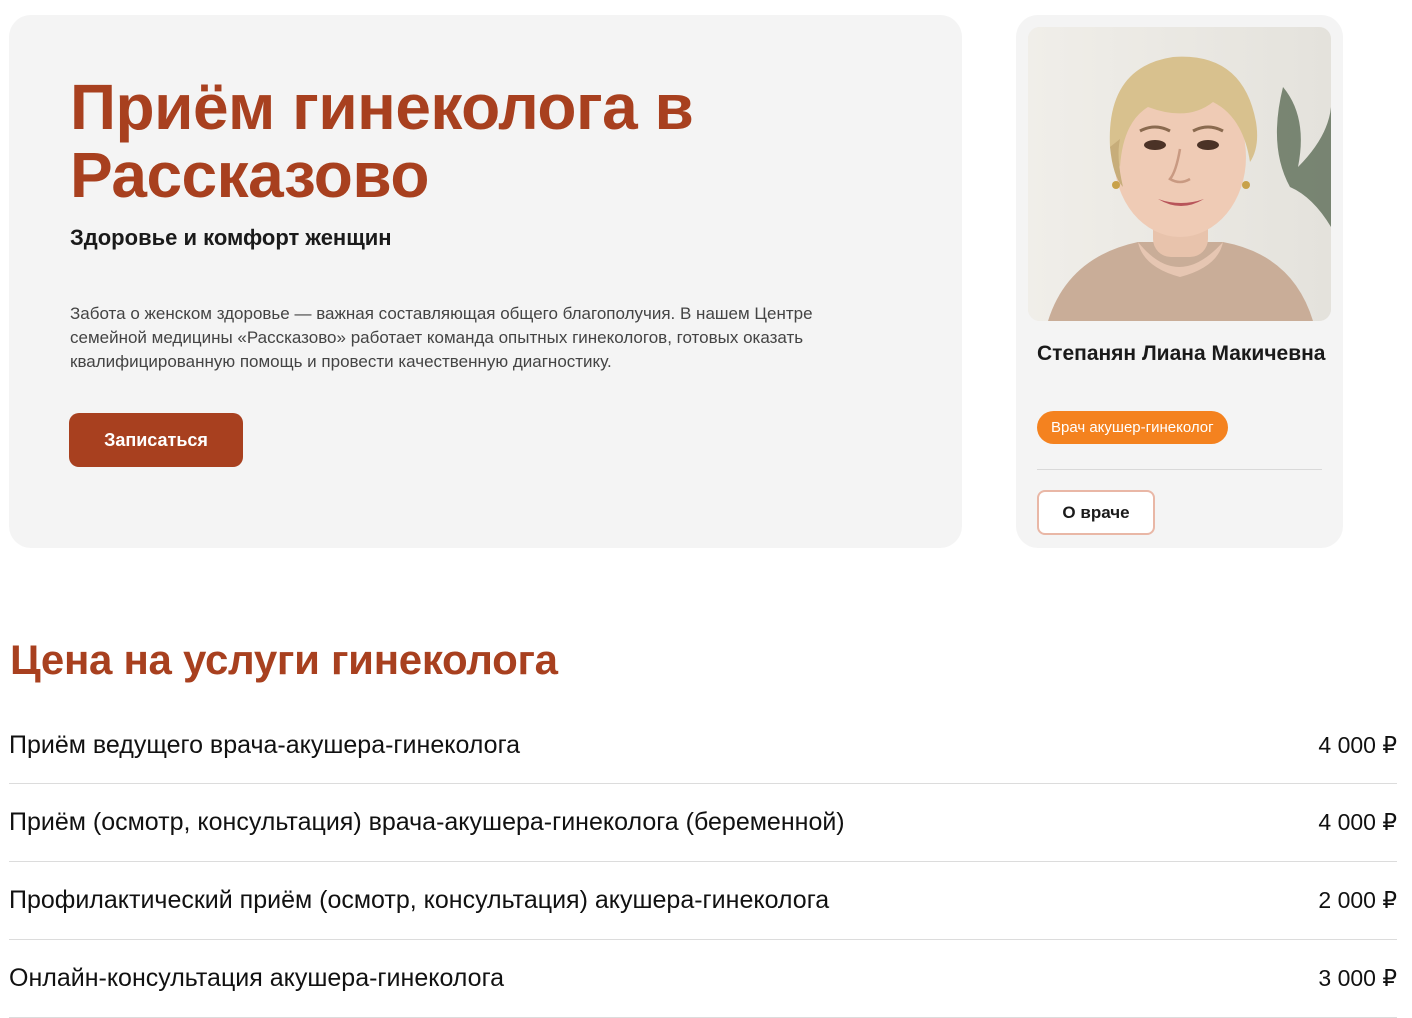  Describe the element at coordinates (1179, 174) in the screenshot. I see `doctor-photo` at that location.